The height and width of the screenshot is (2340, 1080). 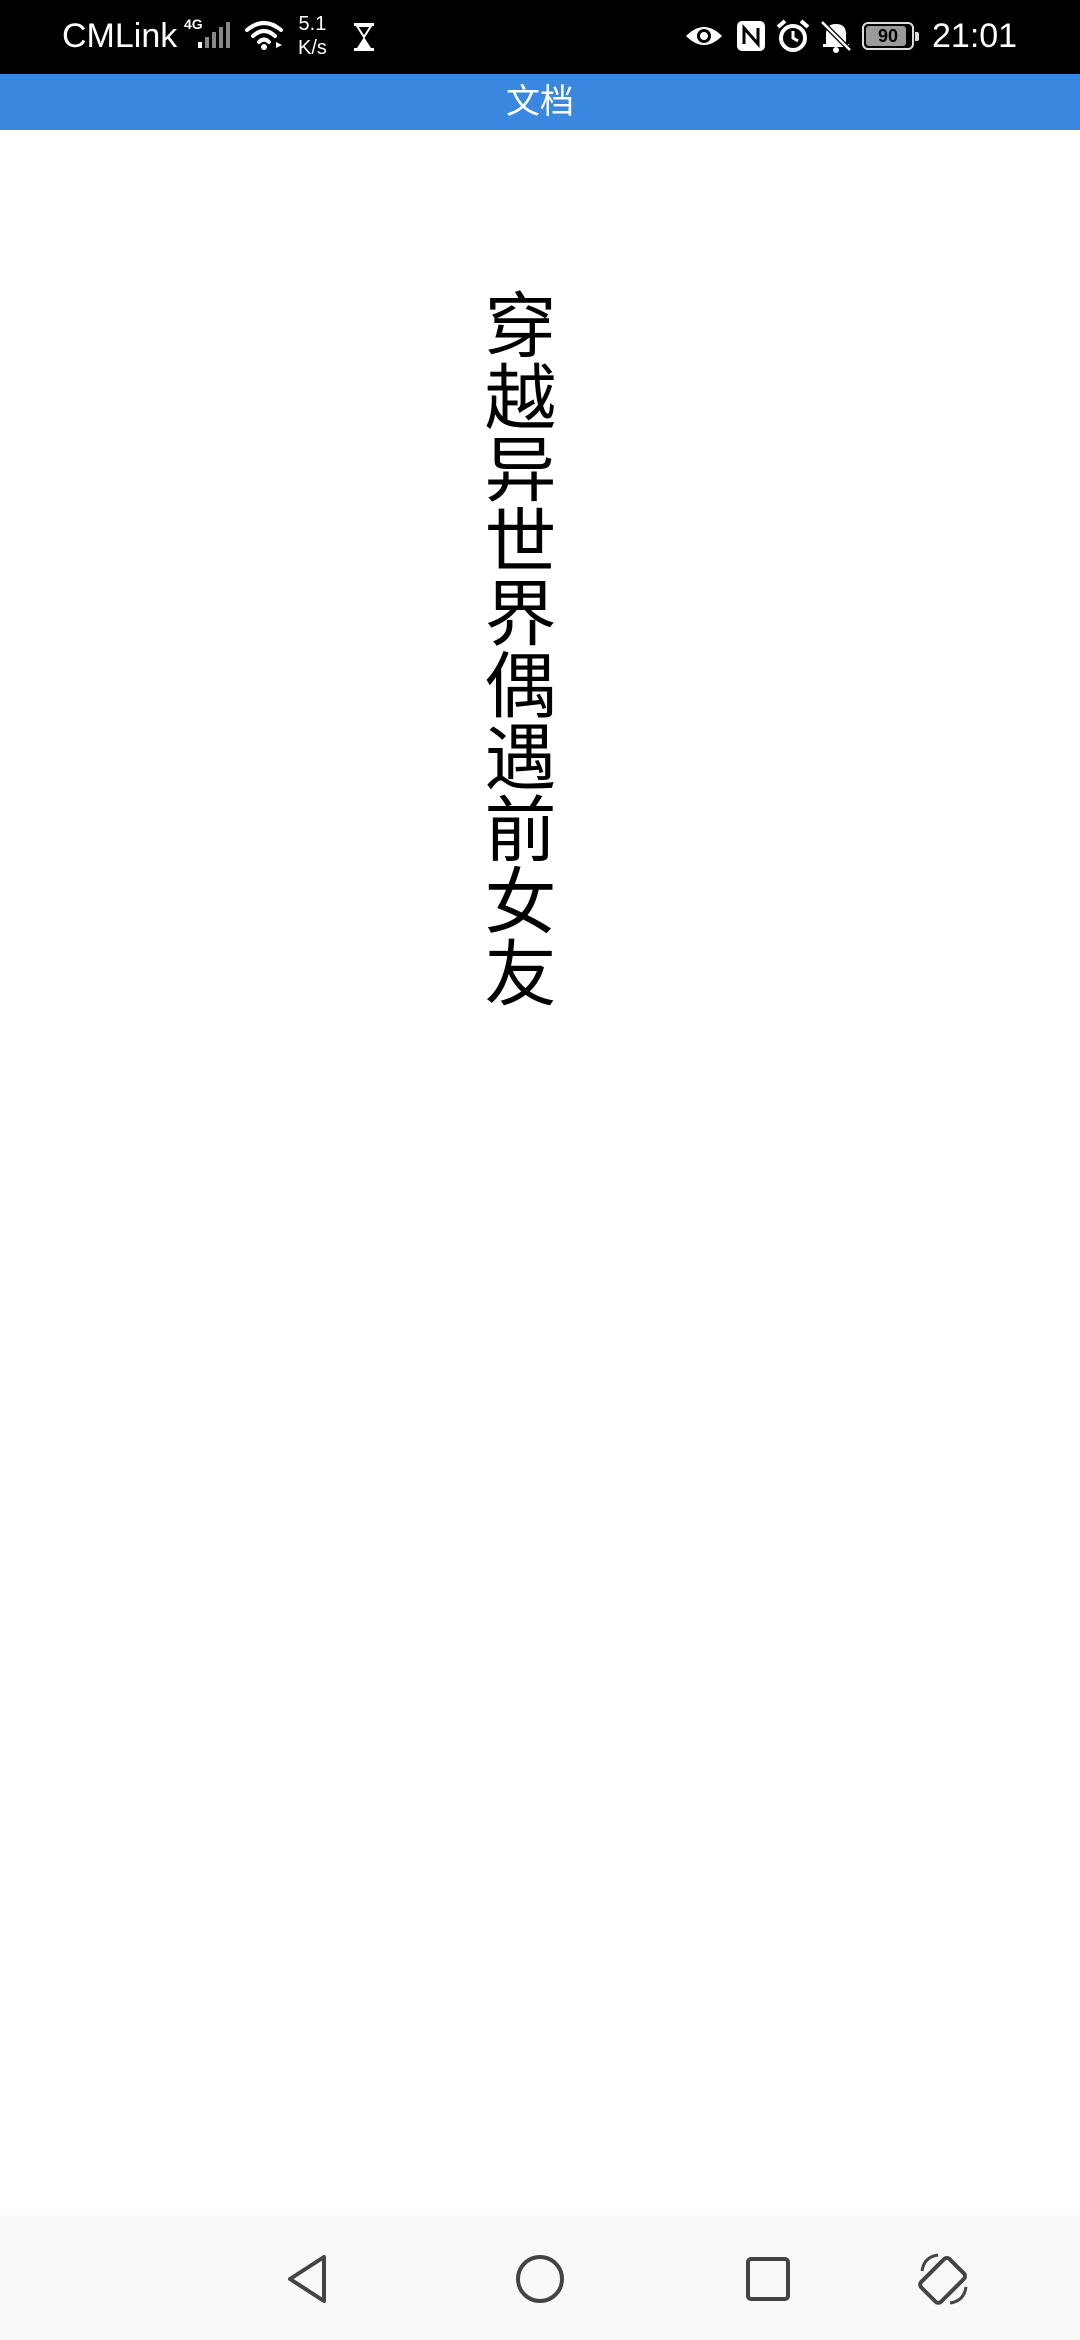 What do you see at coordinates (704, 38) in the screenshot?
I see `eye-icon` at bounding box center [704, 38].